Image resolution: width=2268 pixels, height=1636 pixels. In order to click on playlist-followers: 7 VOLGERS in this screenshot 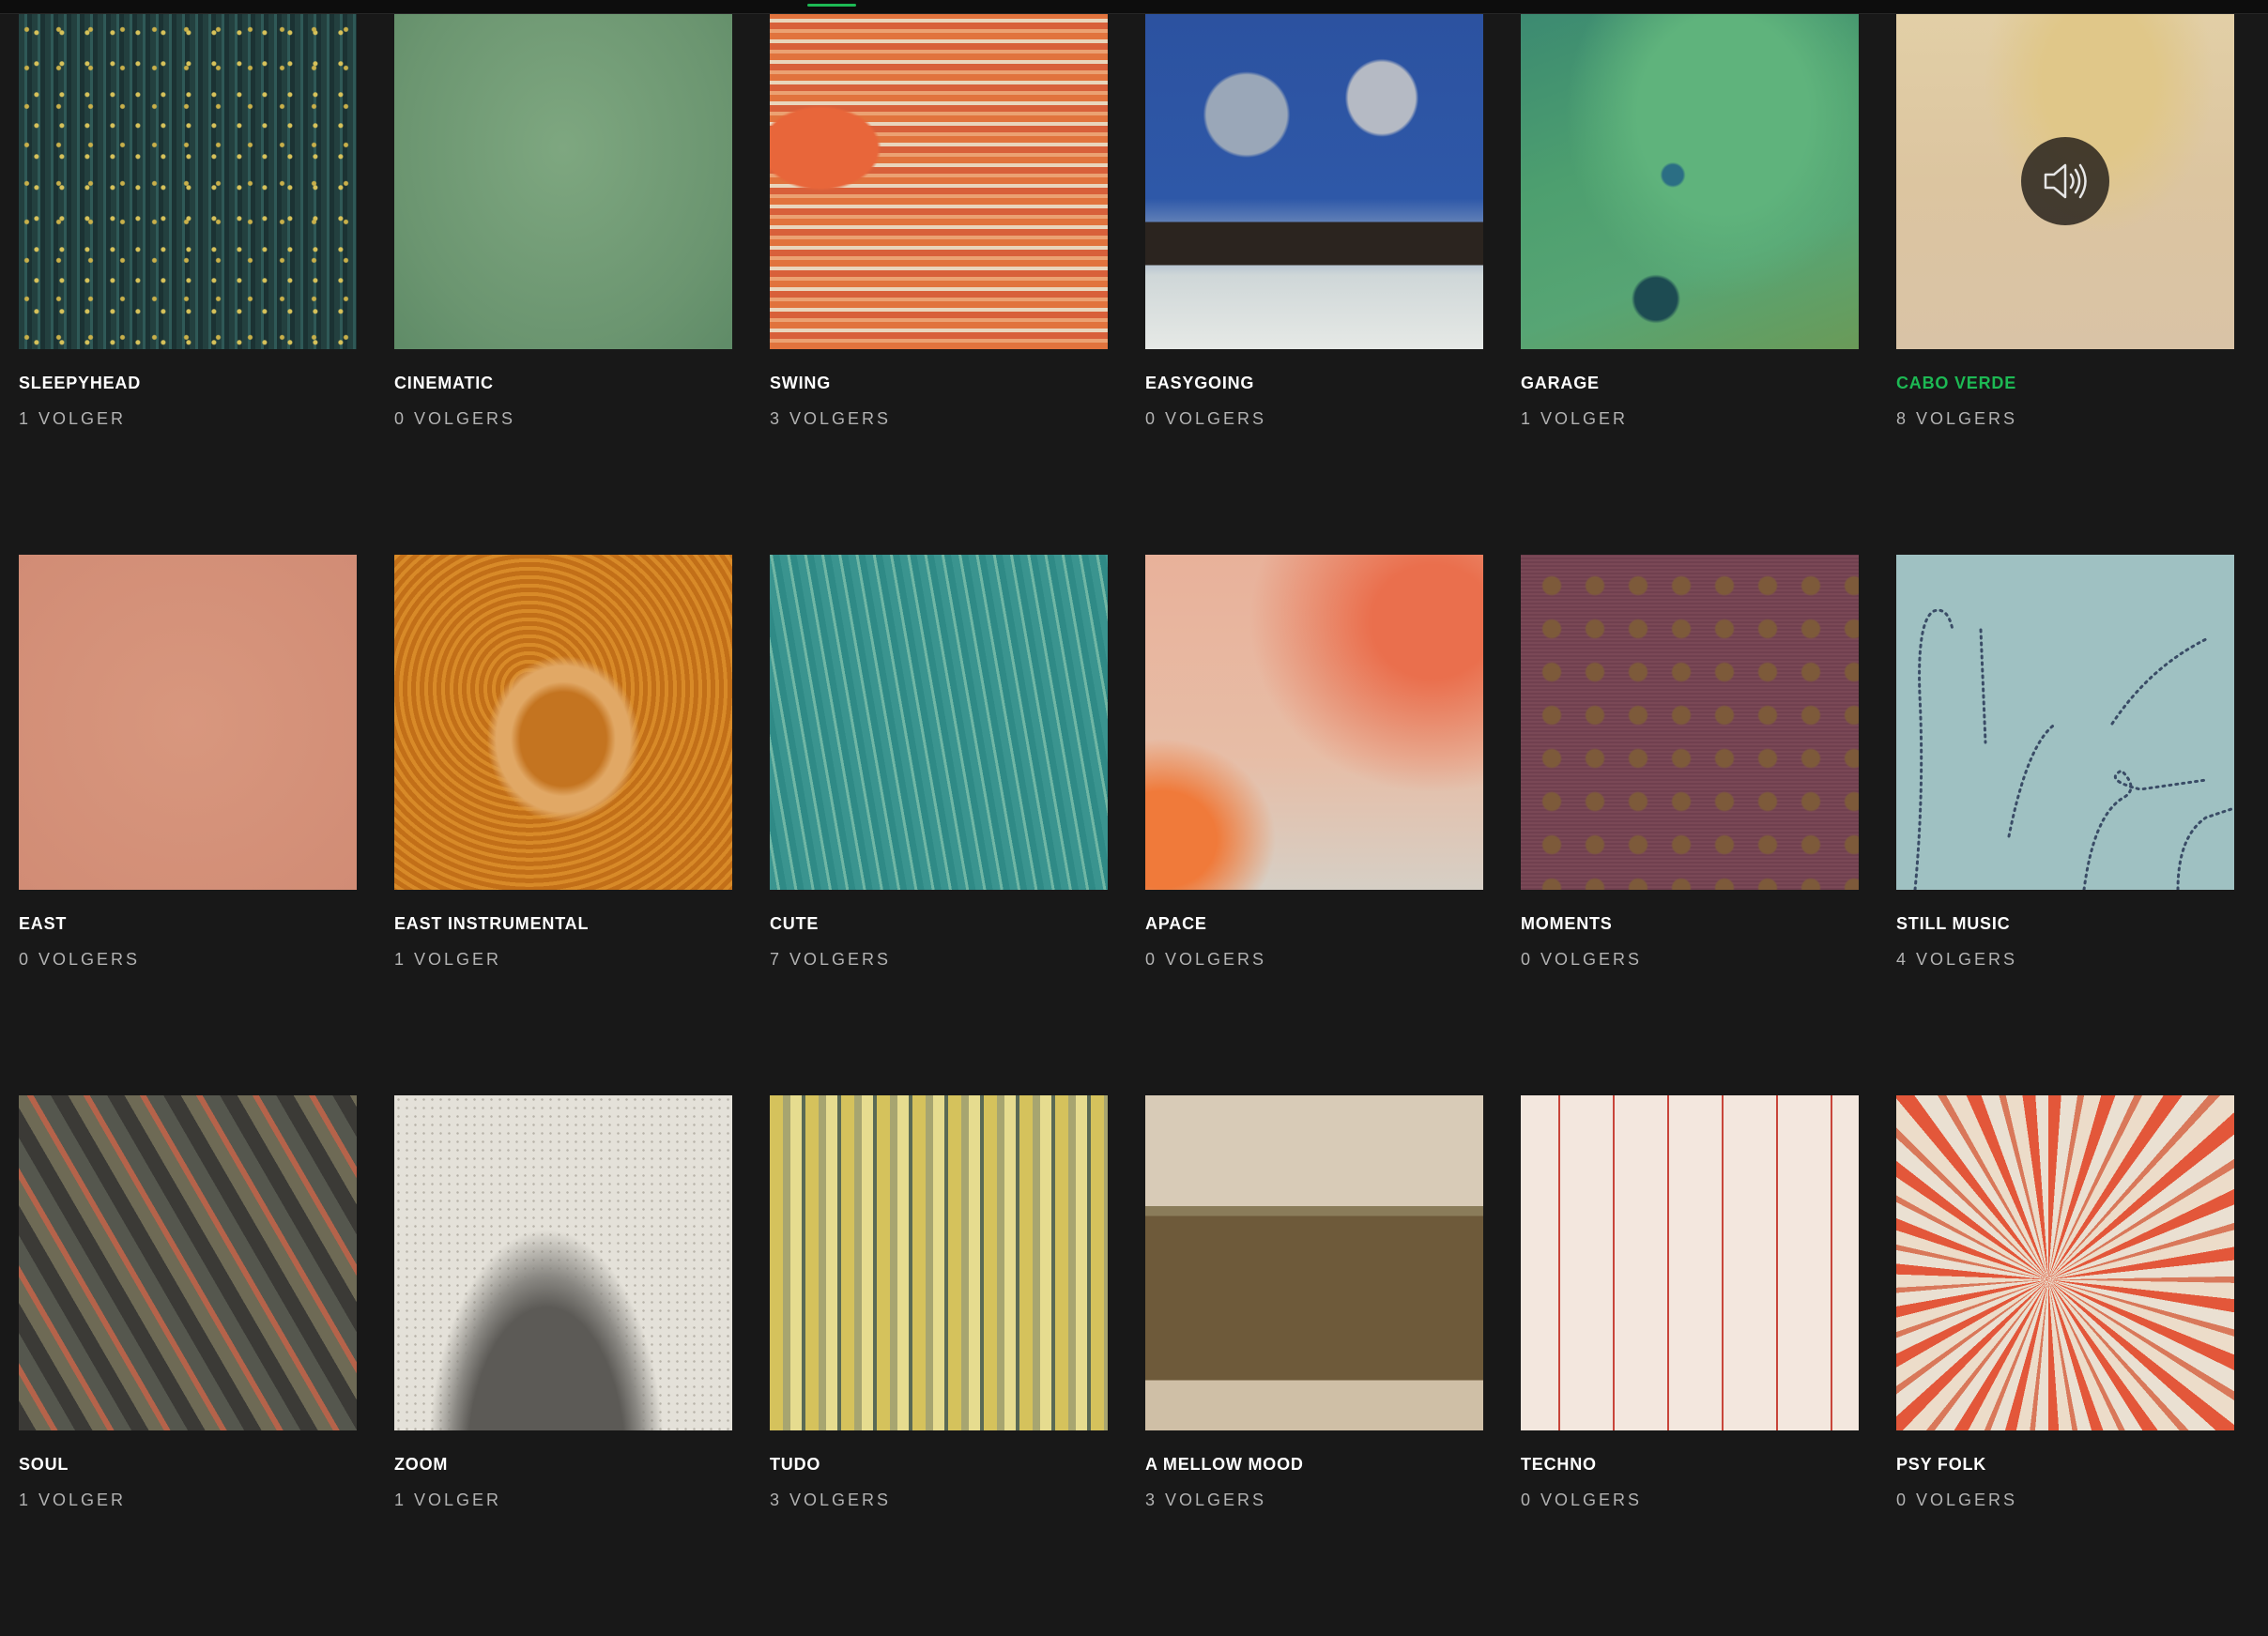, I will do `click(831, 959)`.